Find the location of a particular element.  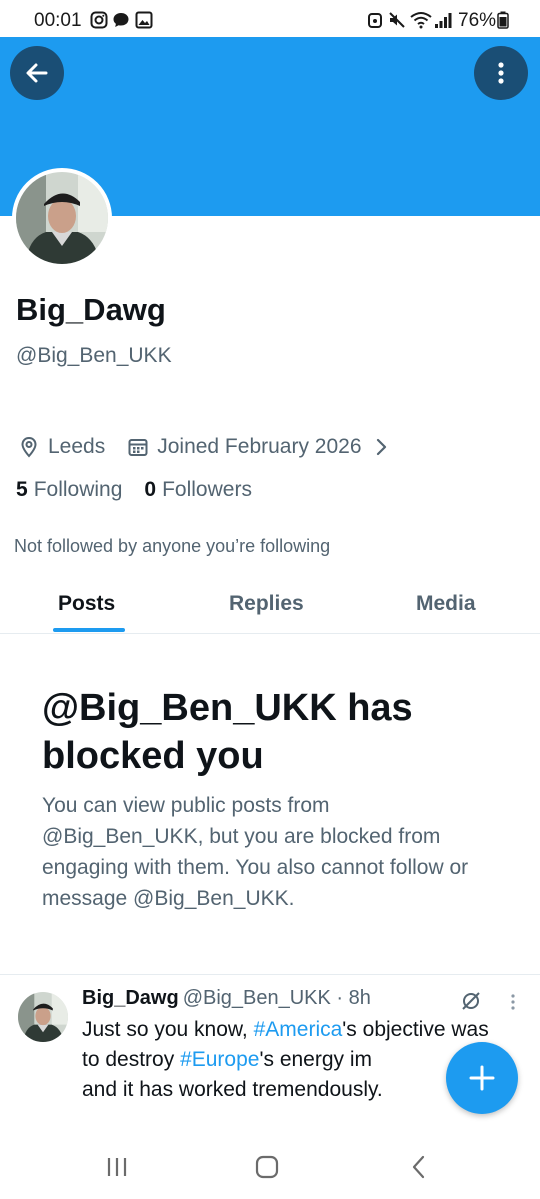

profile-location: Leeds is located at coordinates (77, 446).